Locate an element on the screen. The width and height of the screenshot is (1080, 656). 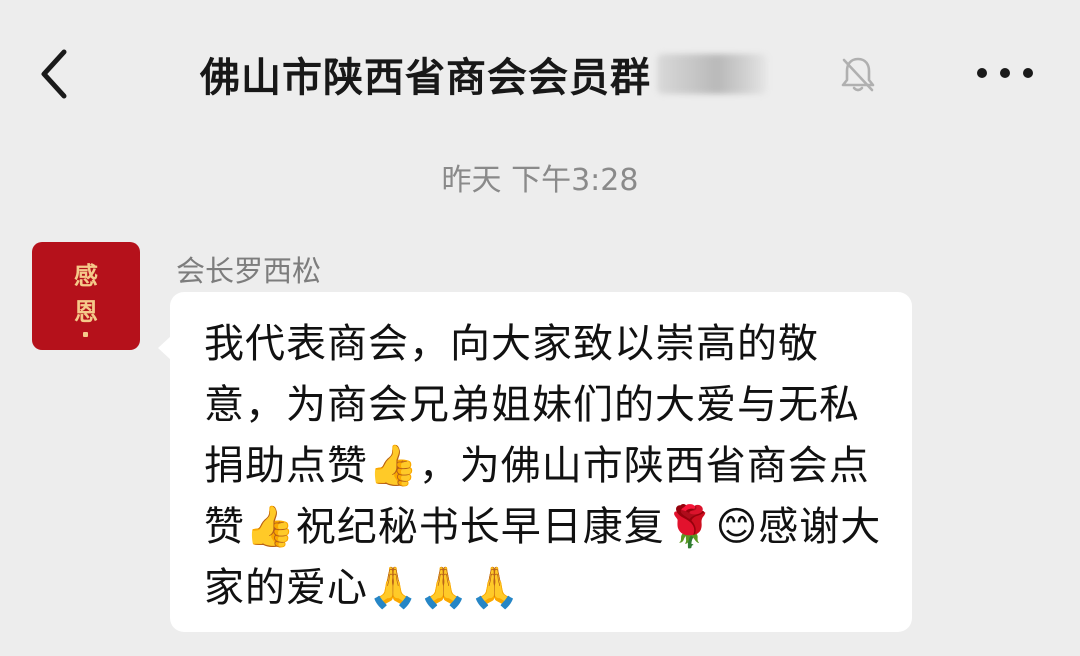
sender-avatar: 感 恩 is located at coordinates (86, 296).